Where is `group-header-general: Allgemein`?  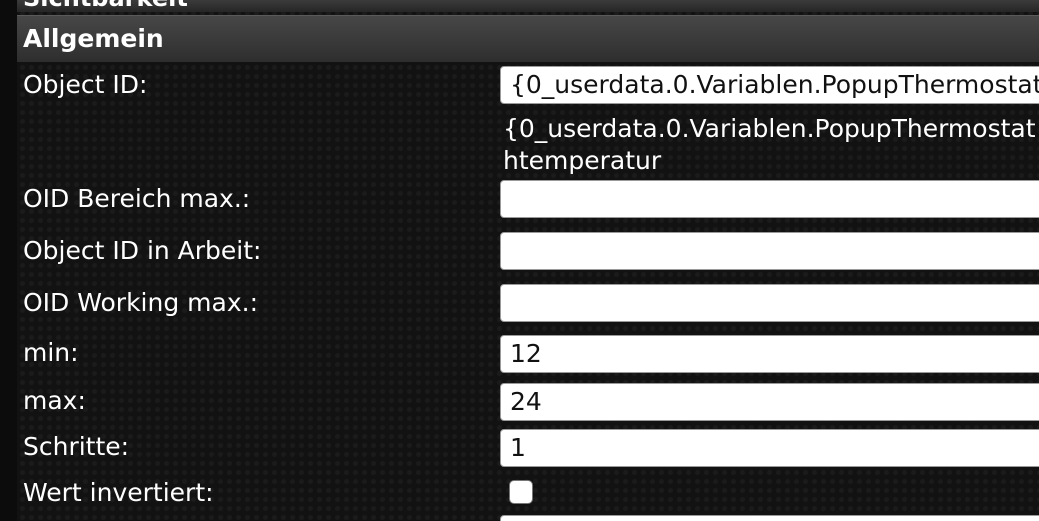 group-header-general: Allgemein is located at coordinates (528, 38).